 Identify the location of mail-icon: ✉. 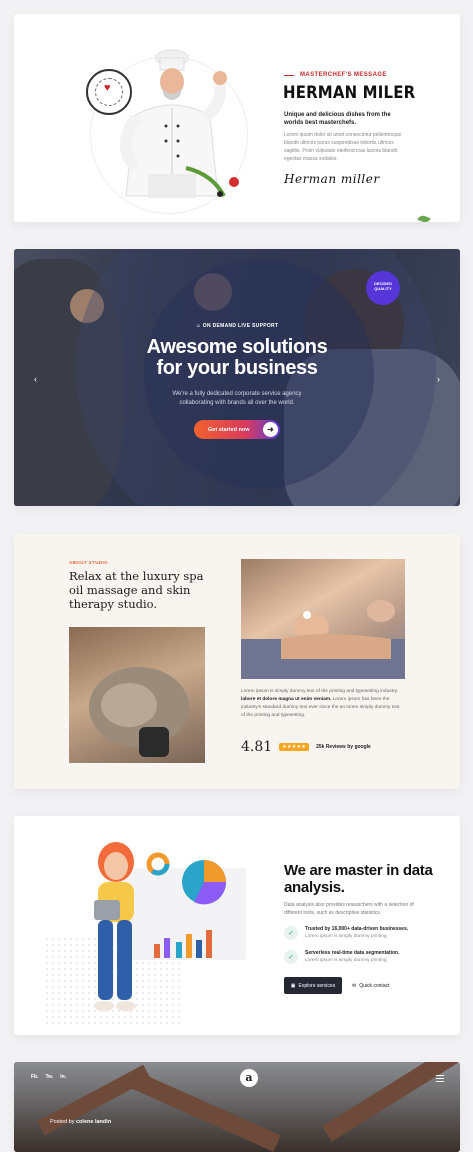
(354, 985).